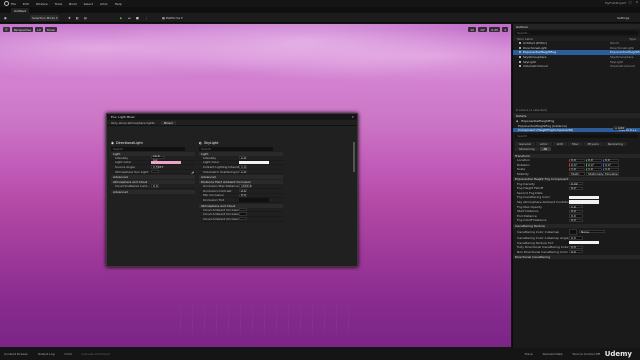  I want to click on start-distance-field: 0.0, so click(576, 211).